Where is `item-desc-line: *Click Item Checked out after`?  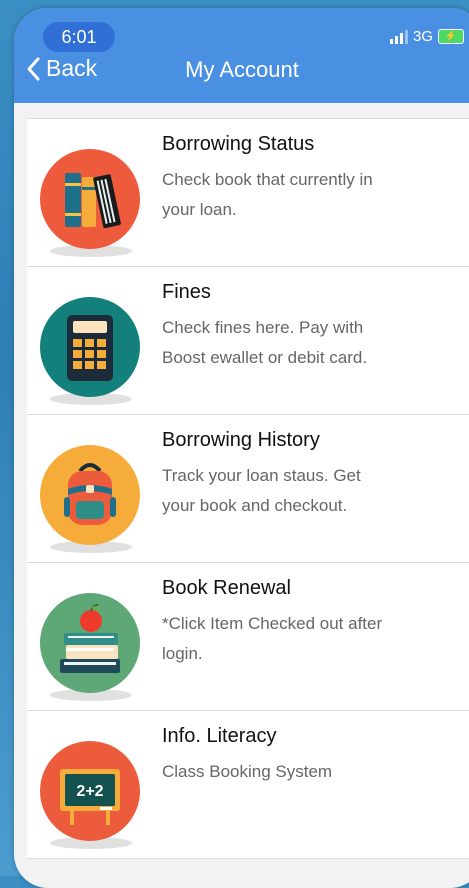 item-desc-line: *Click Item Checked out after is located at coordinates (272, 623).